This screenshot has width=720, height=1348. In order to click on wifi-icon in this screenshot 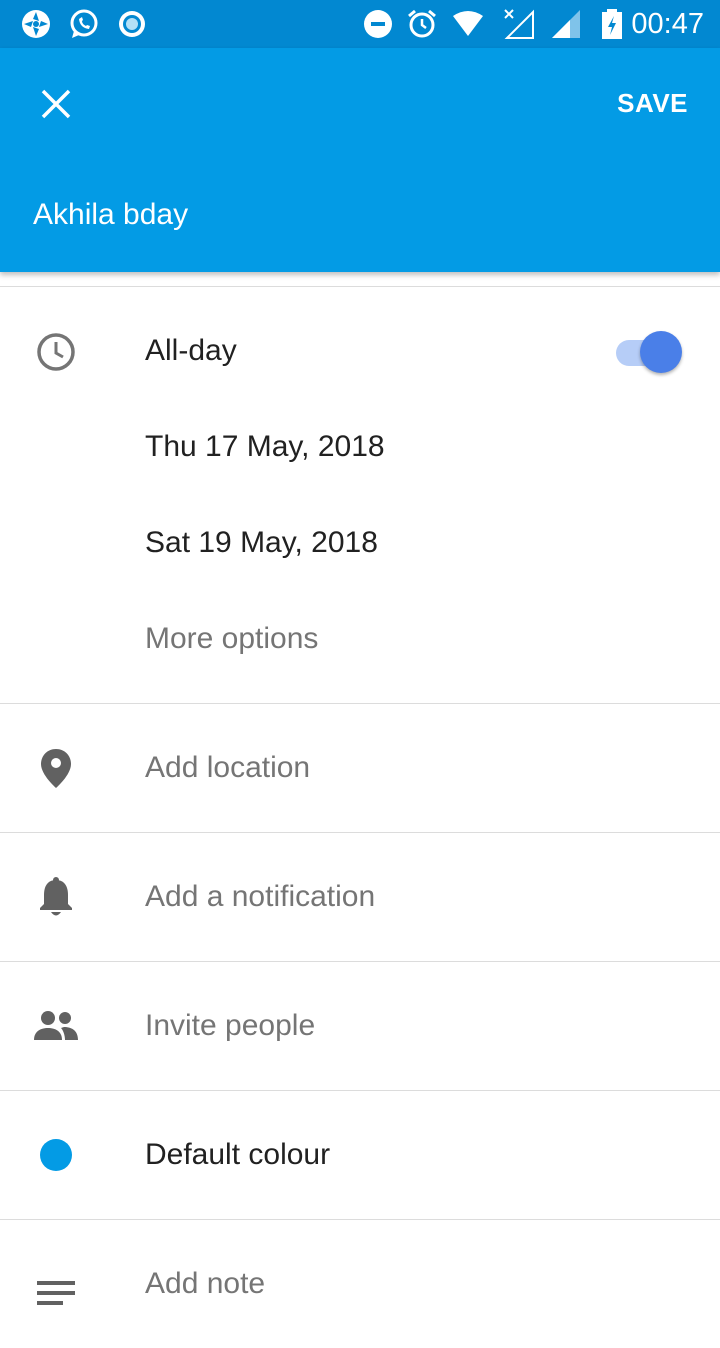, I will do `click(468, 23)`.